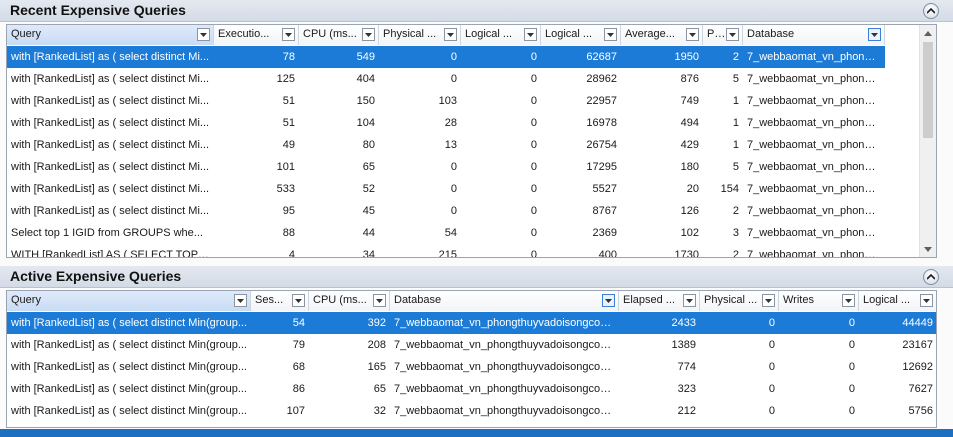  What do you see at coordinates (476, 11) in the screenshot?
I see `recent-queries-header: Recent Expensive Queries` at bounding box center [476, 11].